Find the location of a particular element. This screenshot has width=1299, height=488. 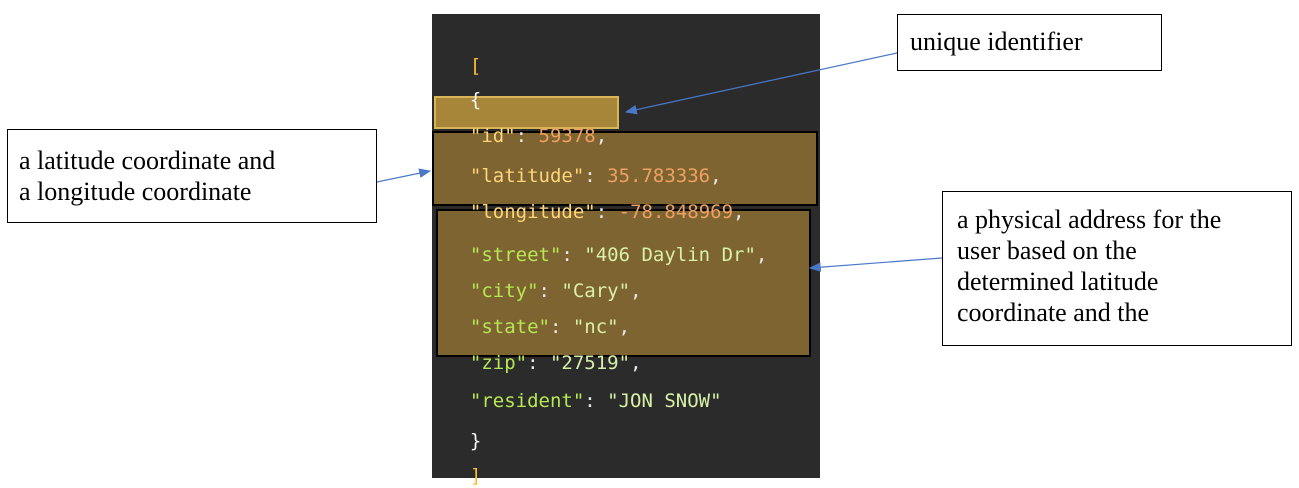

arrow-unique-identifier is located at coordinates (761, 83).